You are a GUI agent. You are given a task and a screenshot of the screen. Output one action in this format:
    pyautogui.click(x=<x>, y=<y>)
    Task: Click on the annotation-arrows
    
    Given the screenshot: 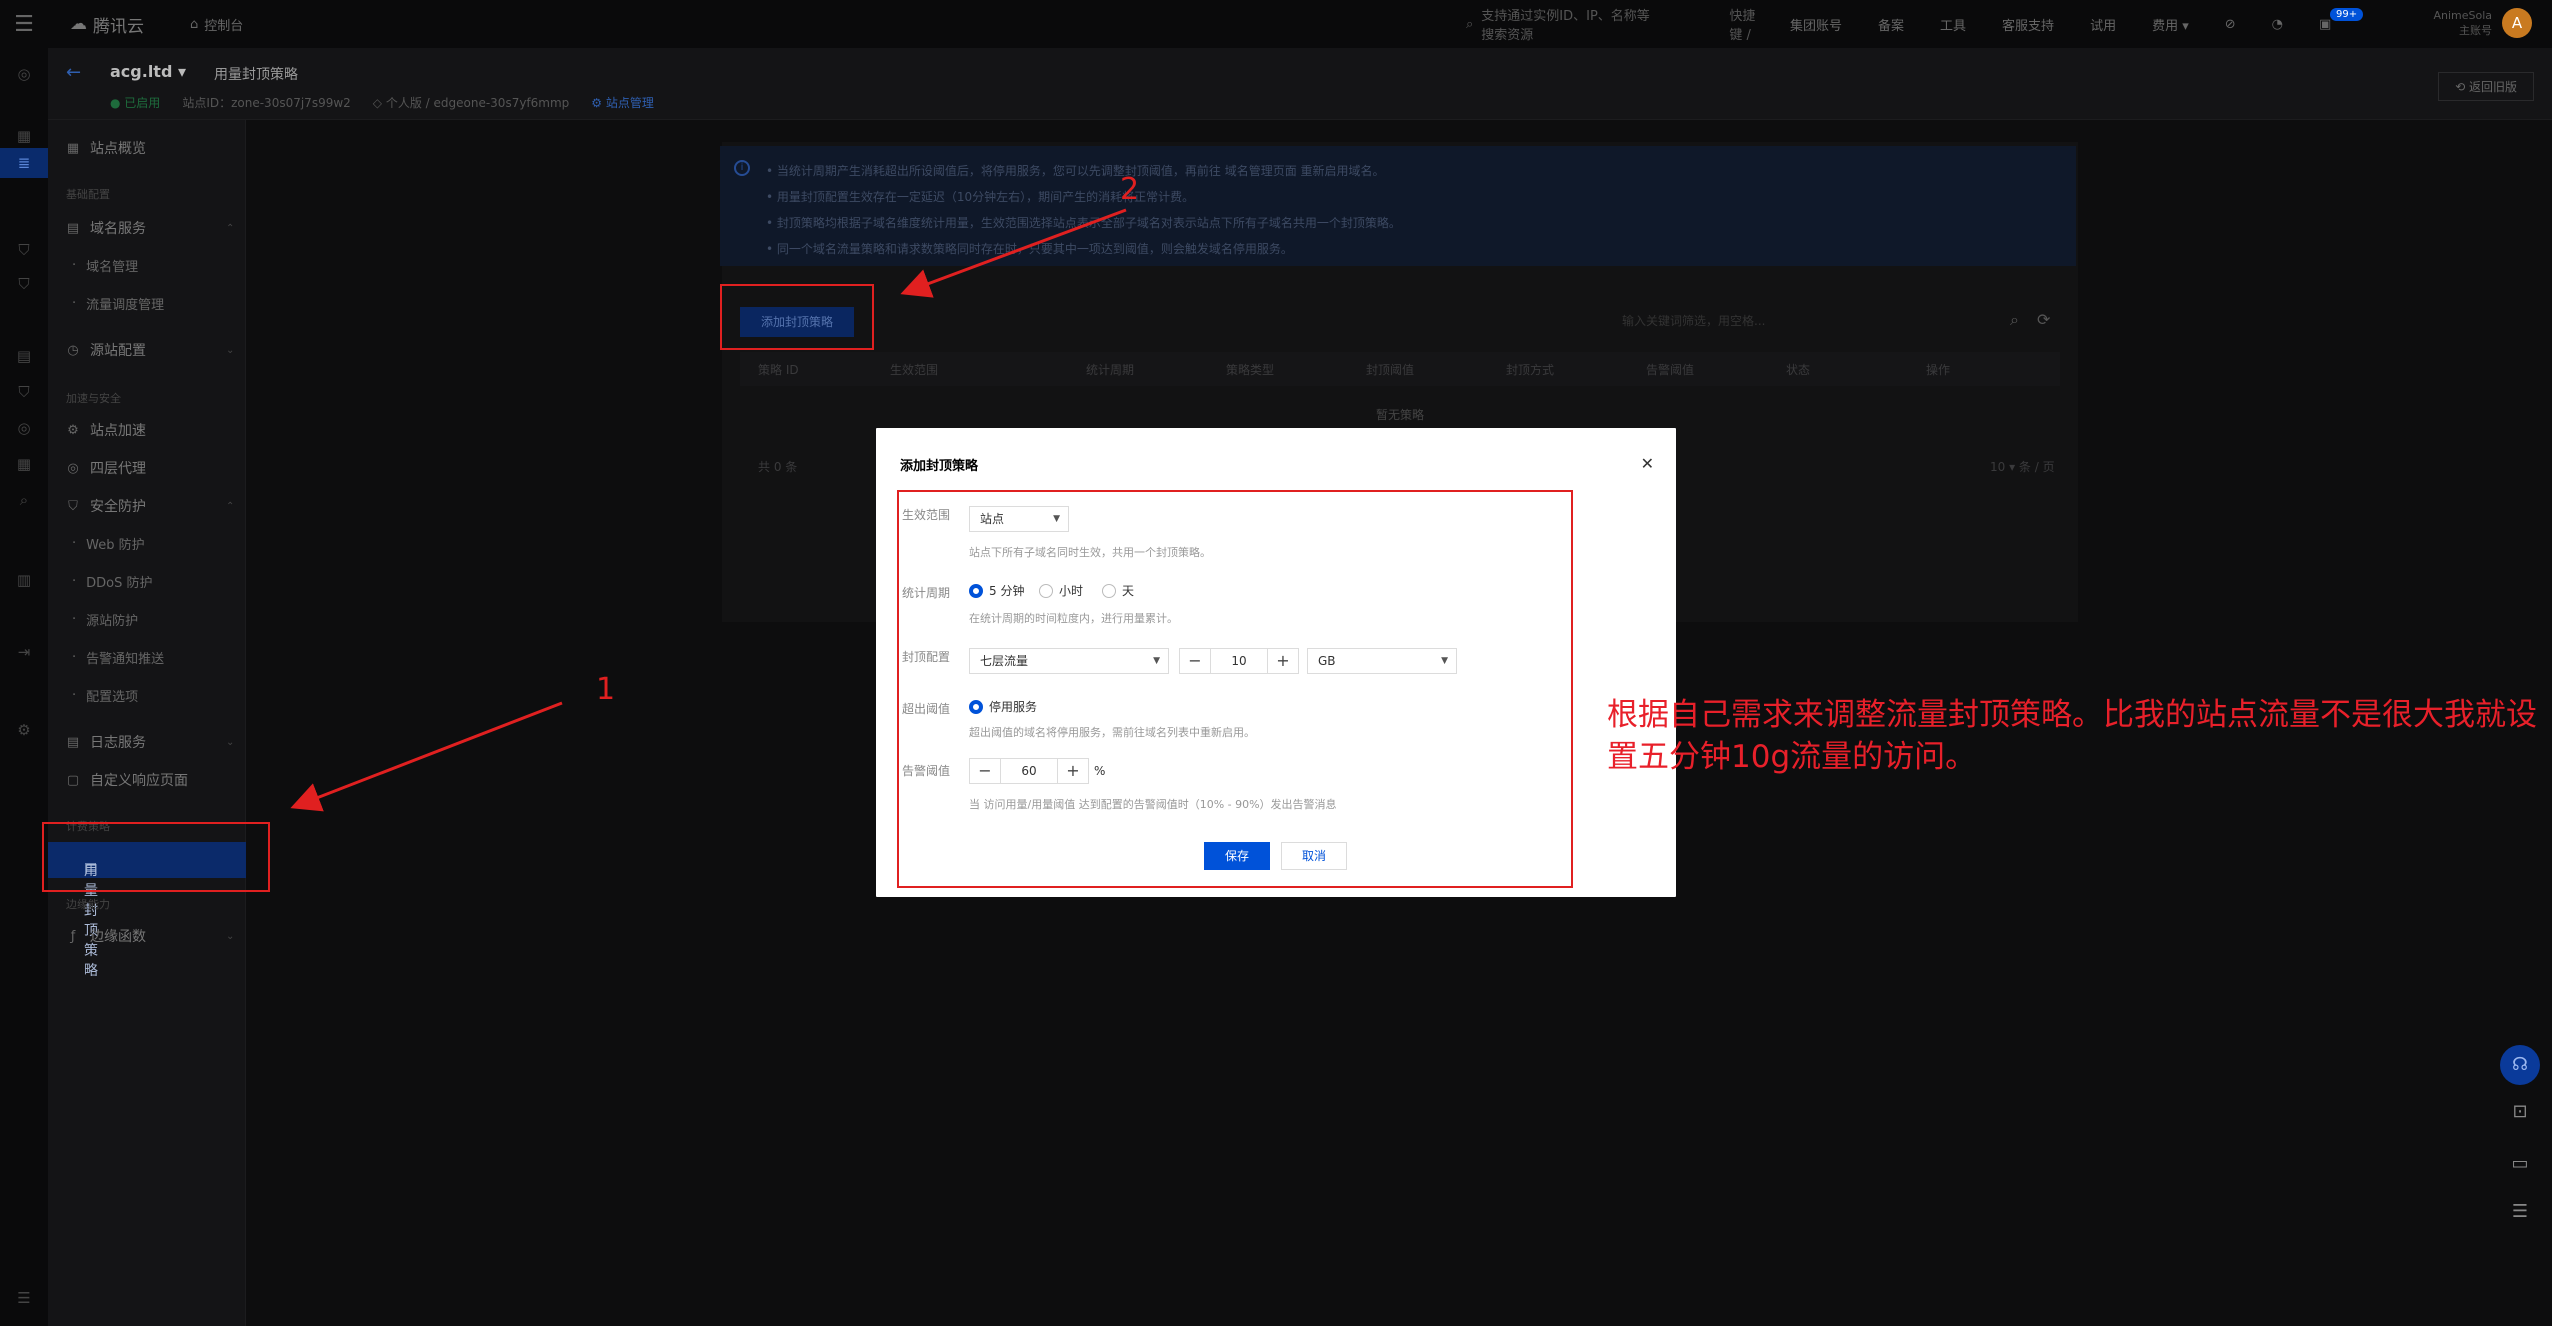 What is the action you would take?
    pyautogui.click(x=708, y=510)
    